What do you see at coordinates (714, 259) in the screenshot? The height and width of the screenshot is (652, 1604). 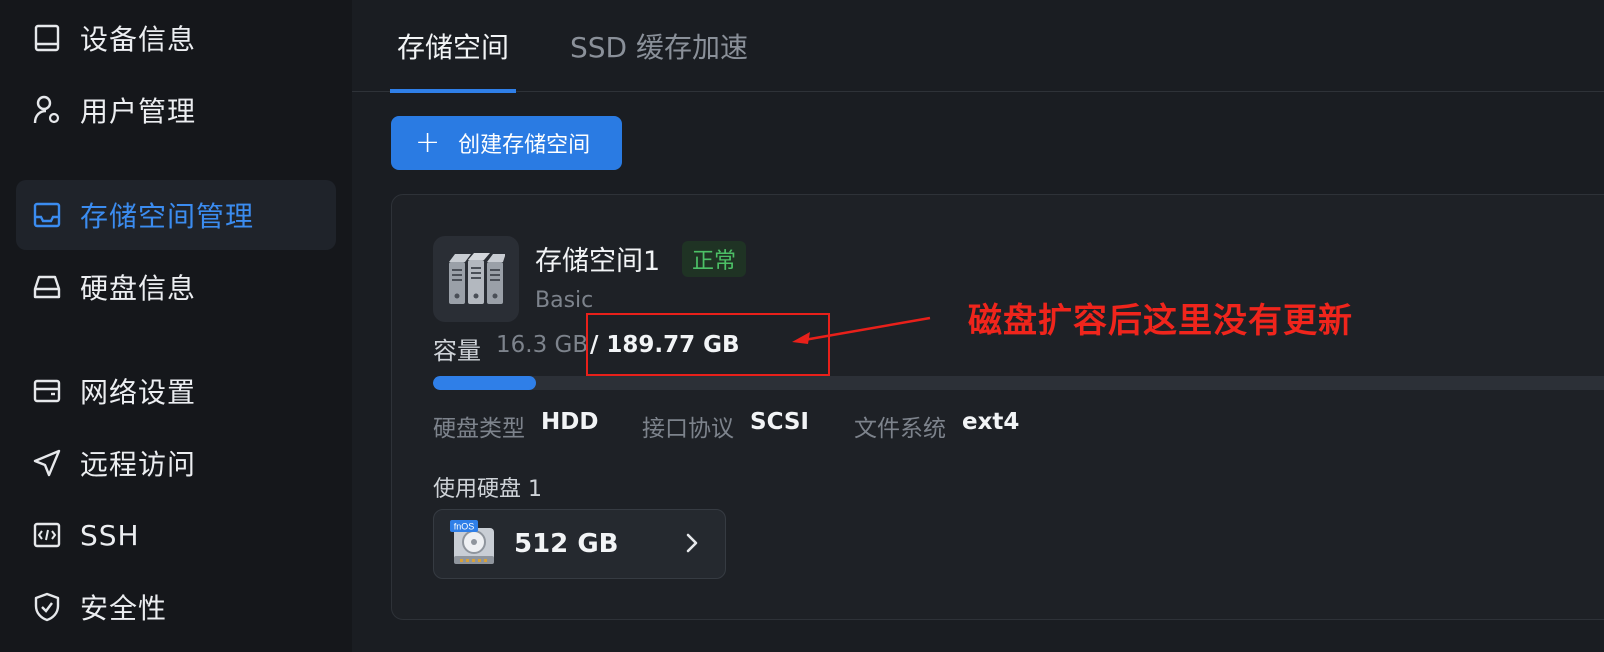 I see `status-badge: 正常` at bounding box center [714, 259].